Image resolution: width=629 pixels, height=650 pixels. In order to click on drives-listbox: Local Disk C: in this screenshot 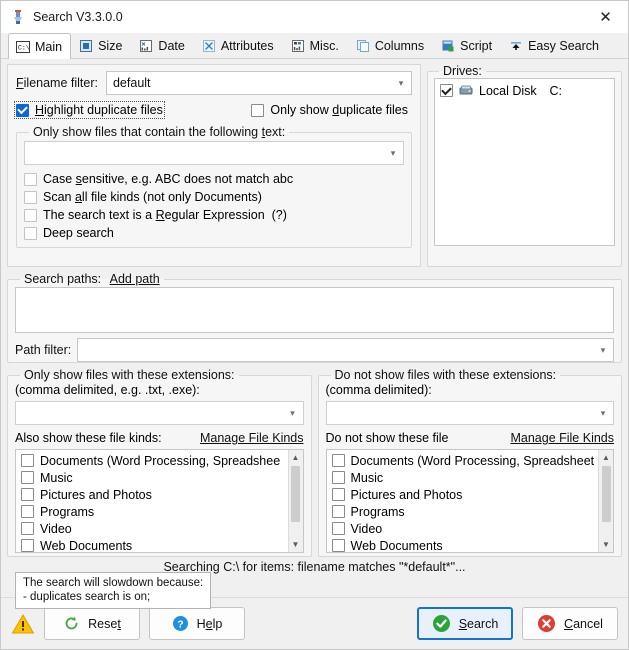, I will do `click(524, 162)`.